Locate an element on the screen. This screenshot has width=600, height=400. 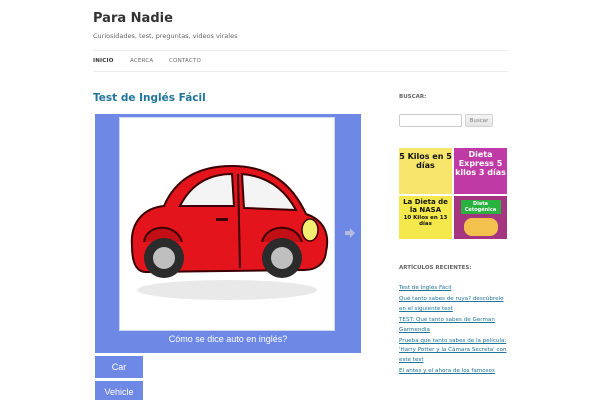
site-title: Para Nadie is located at coordinates (133, 18).